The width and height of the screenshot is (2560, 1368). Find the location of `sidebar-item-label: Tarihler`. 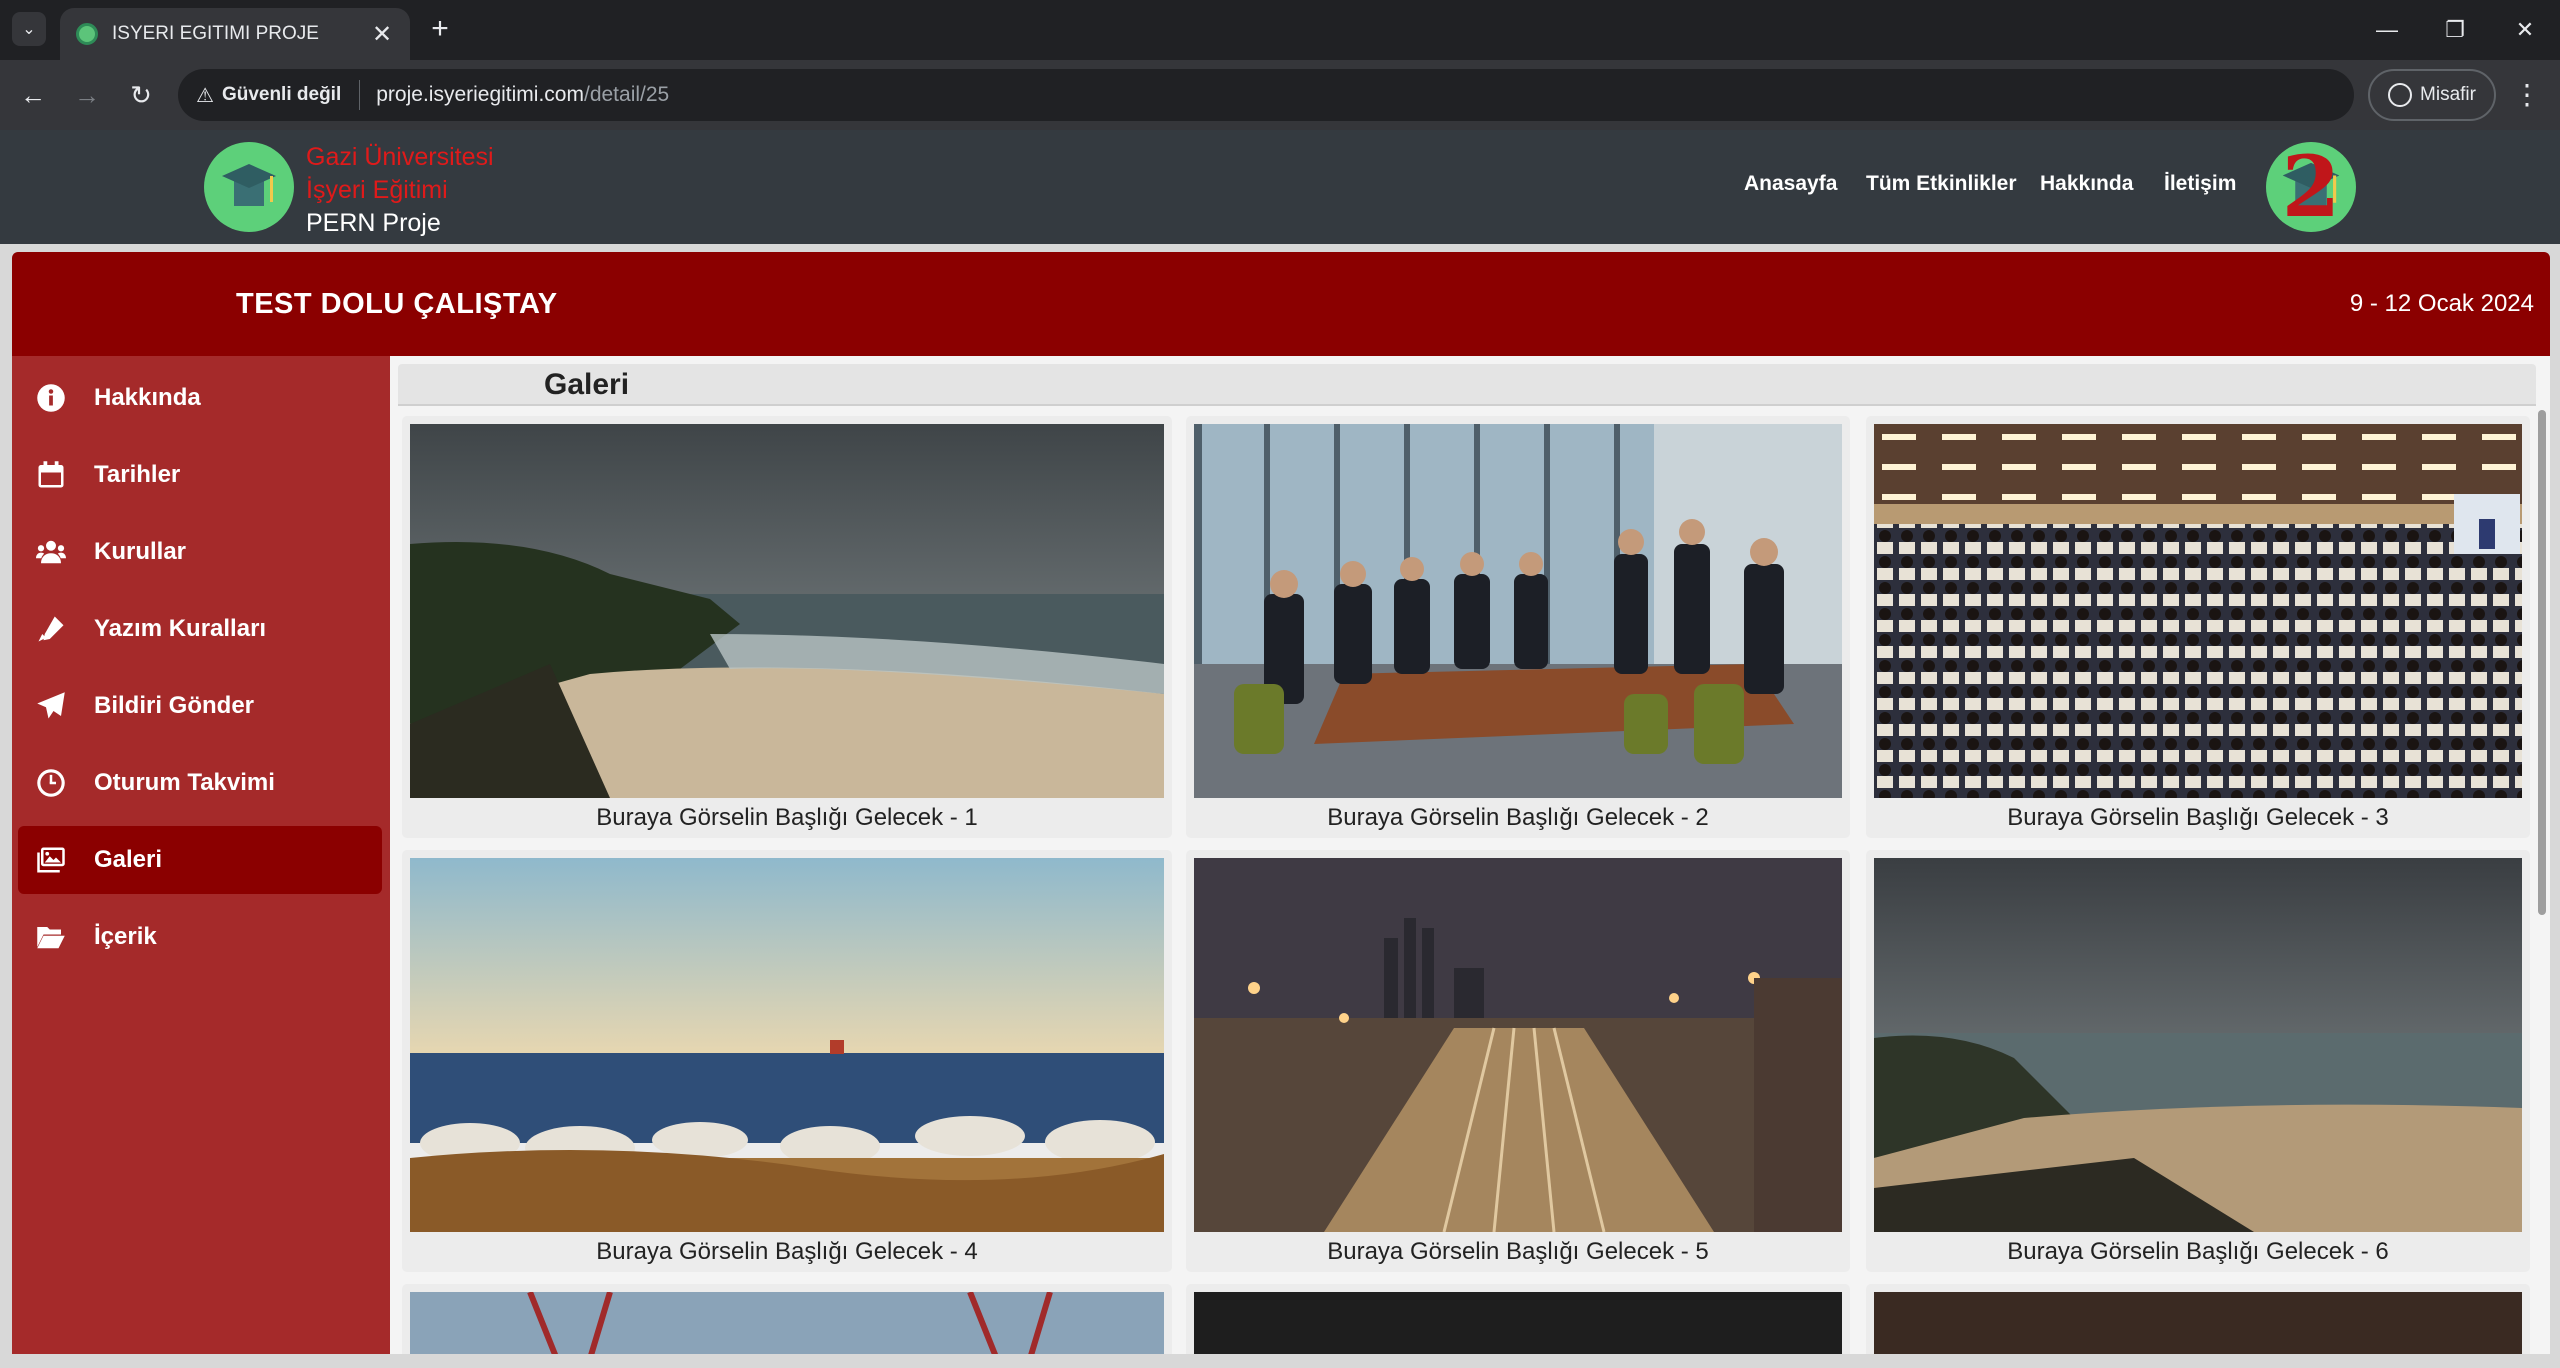

sidebar-item-label: Tarihler is located at coordinates (137, 474).